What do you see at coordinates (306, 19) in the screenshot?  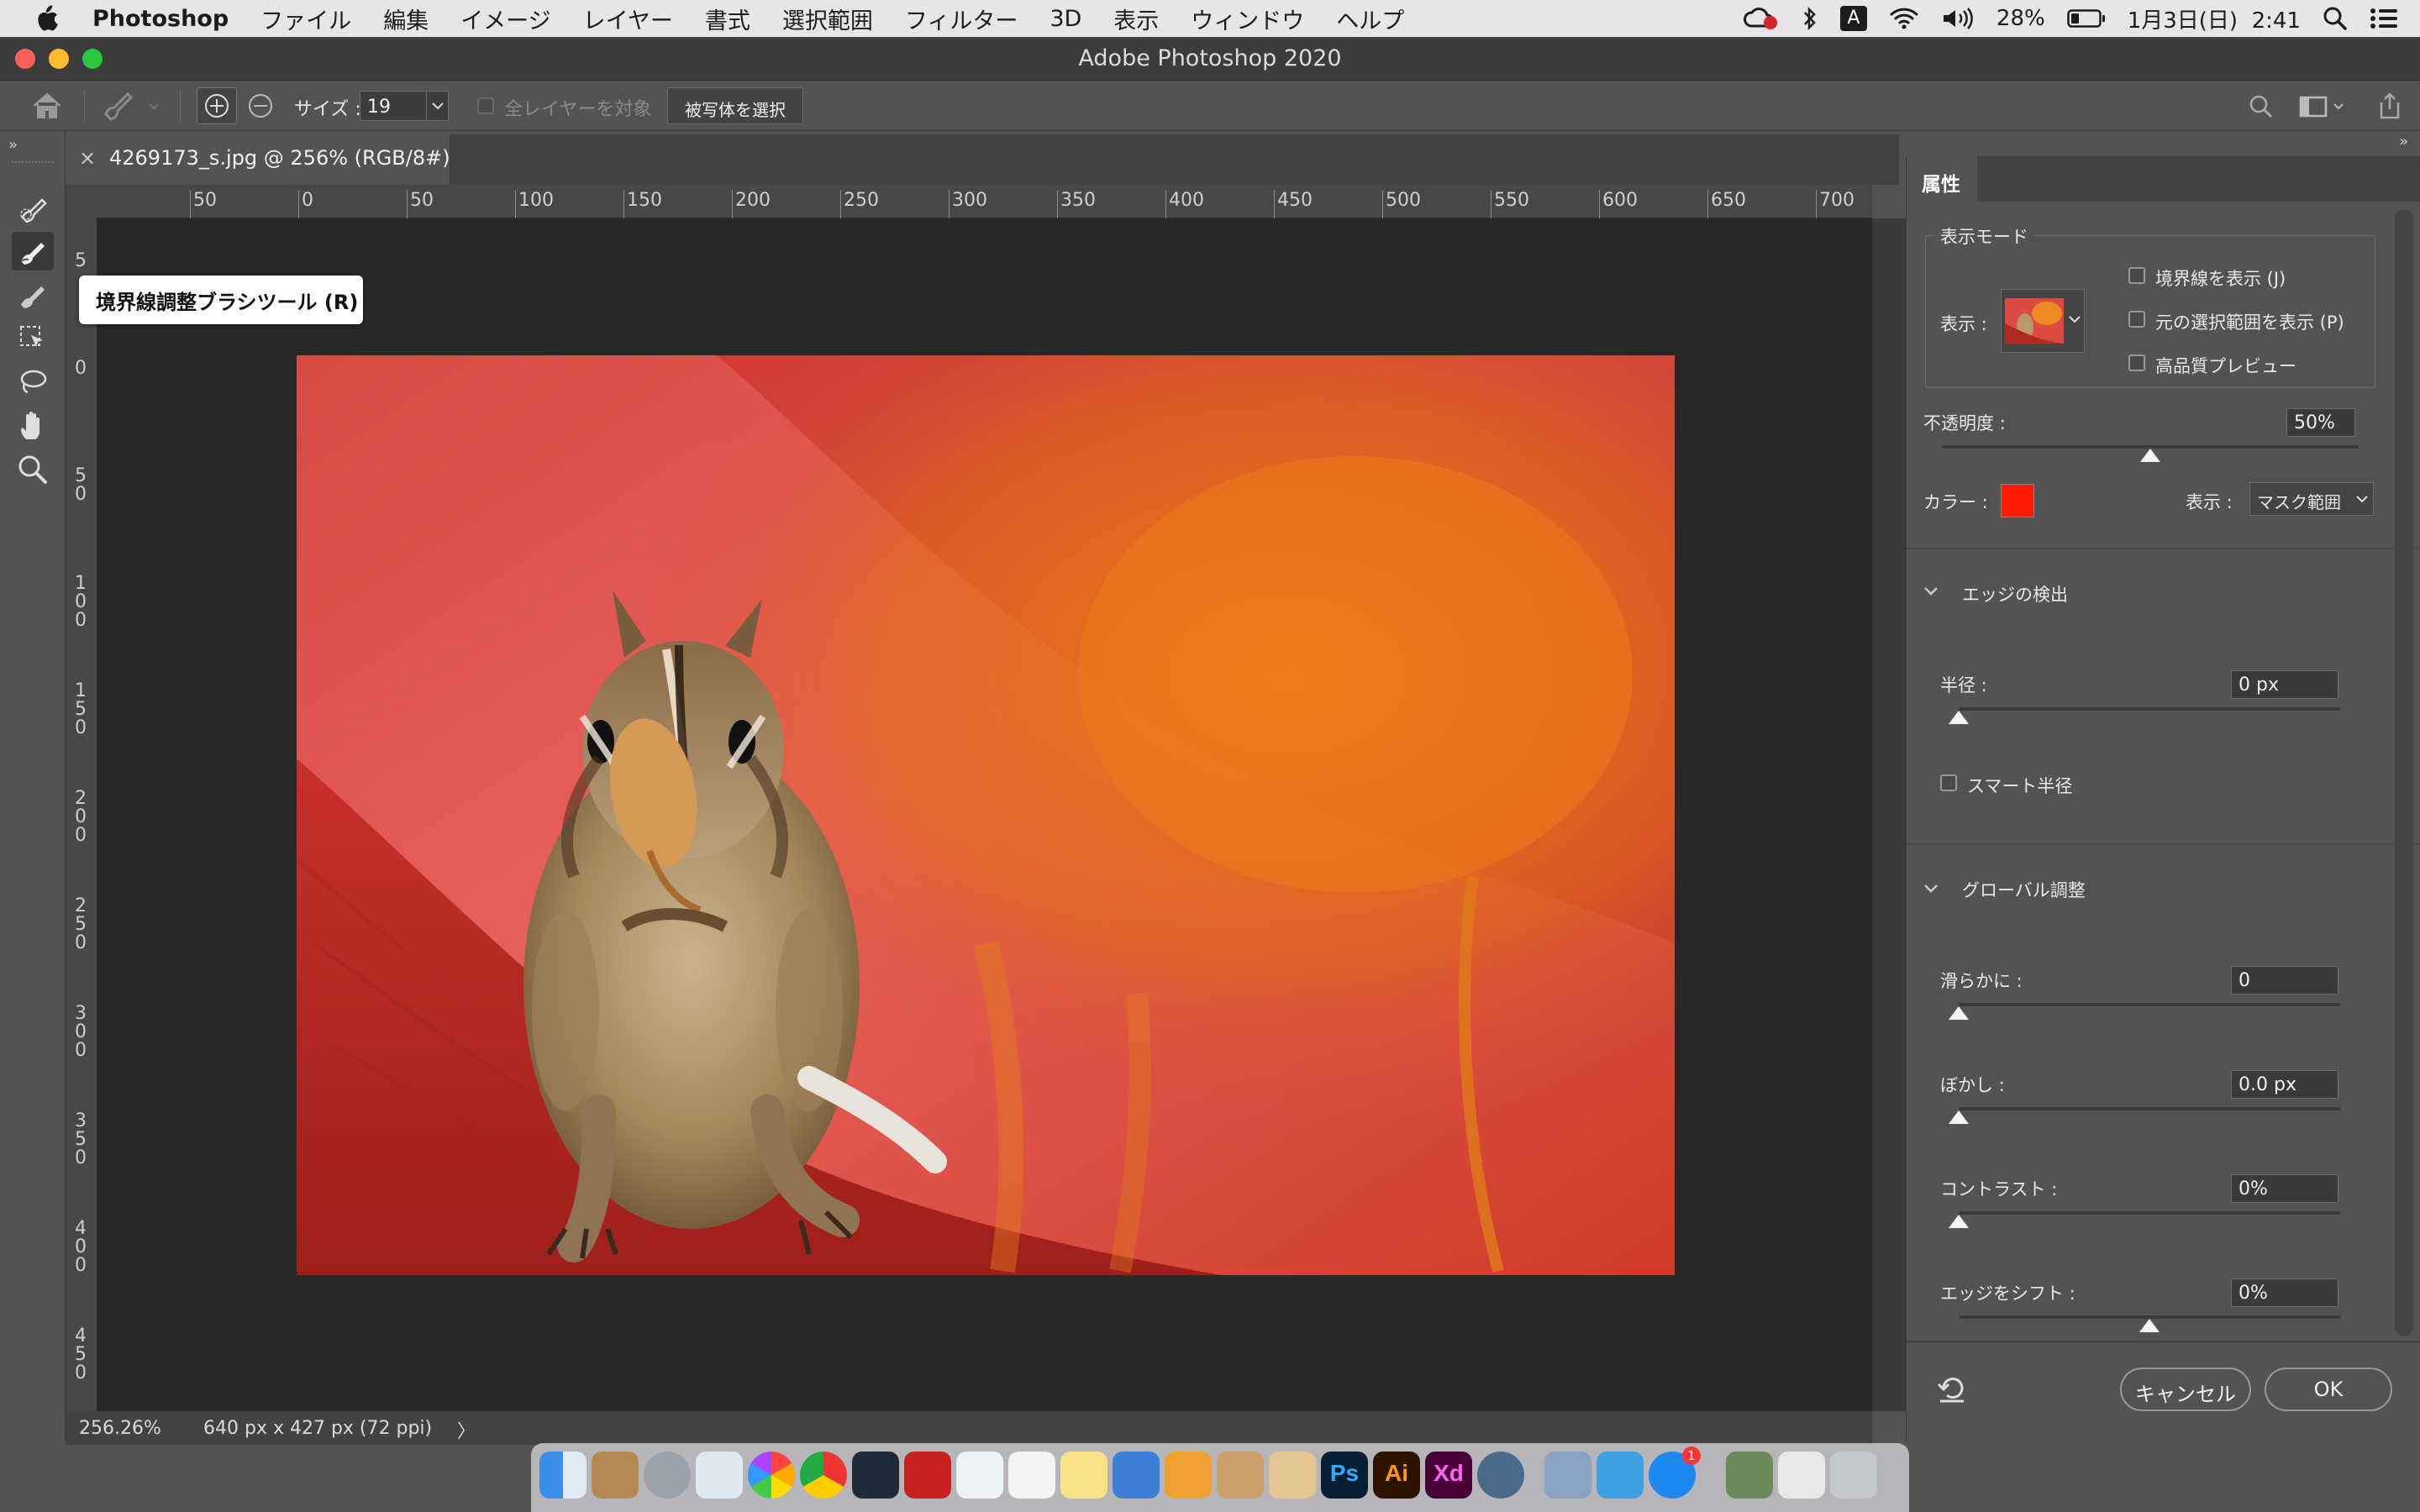 I see `menu-file: ファイル` at bounding box center [306, 19].